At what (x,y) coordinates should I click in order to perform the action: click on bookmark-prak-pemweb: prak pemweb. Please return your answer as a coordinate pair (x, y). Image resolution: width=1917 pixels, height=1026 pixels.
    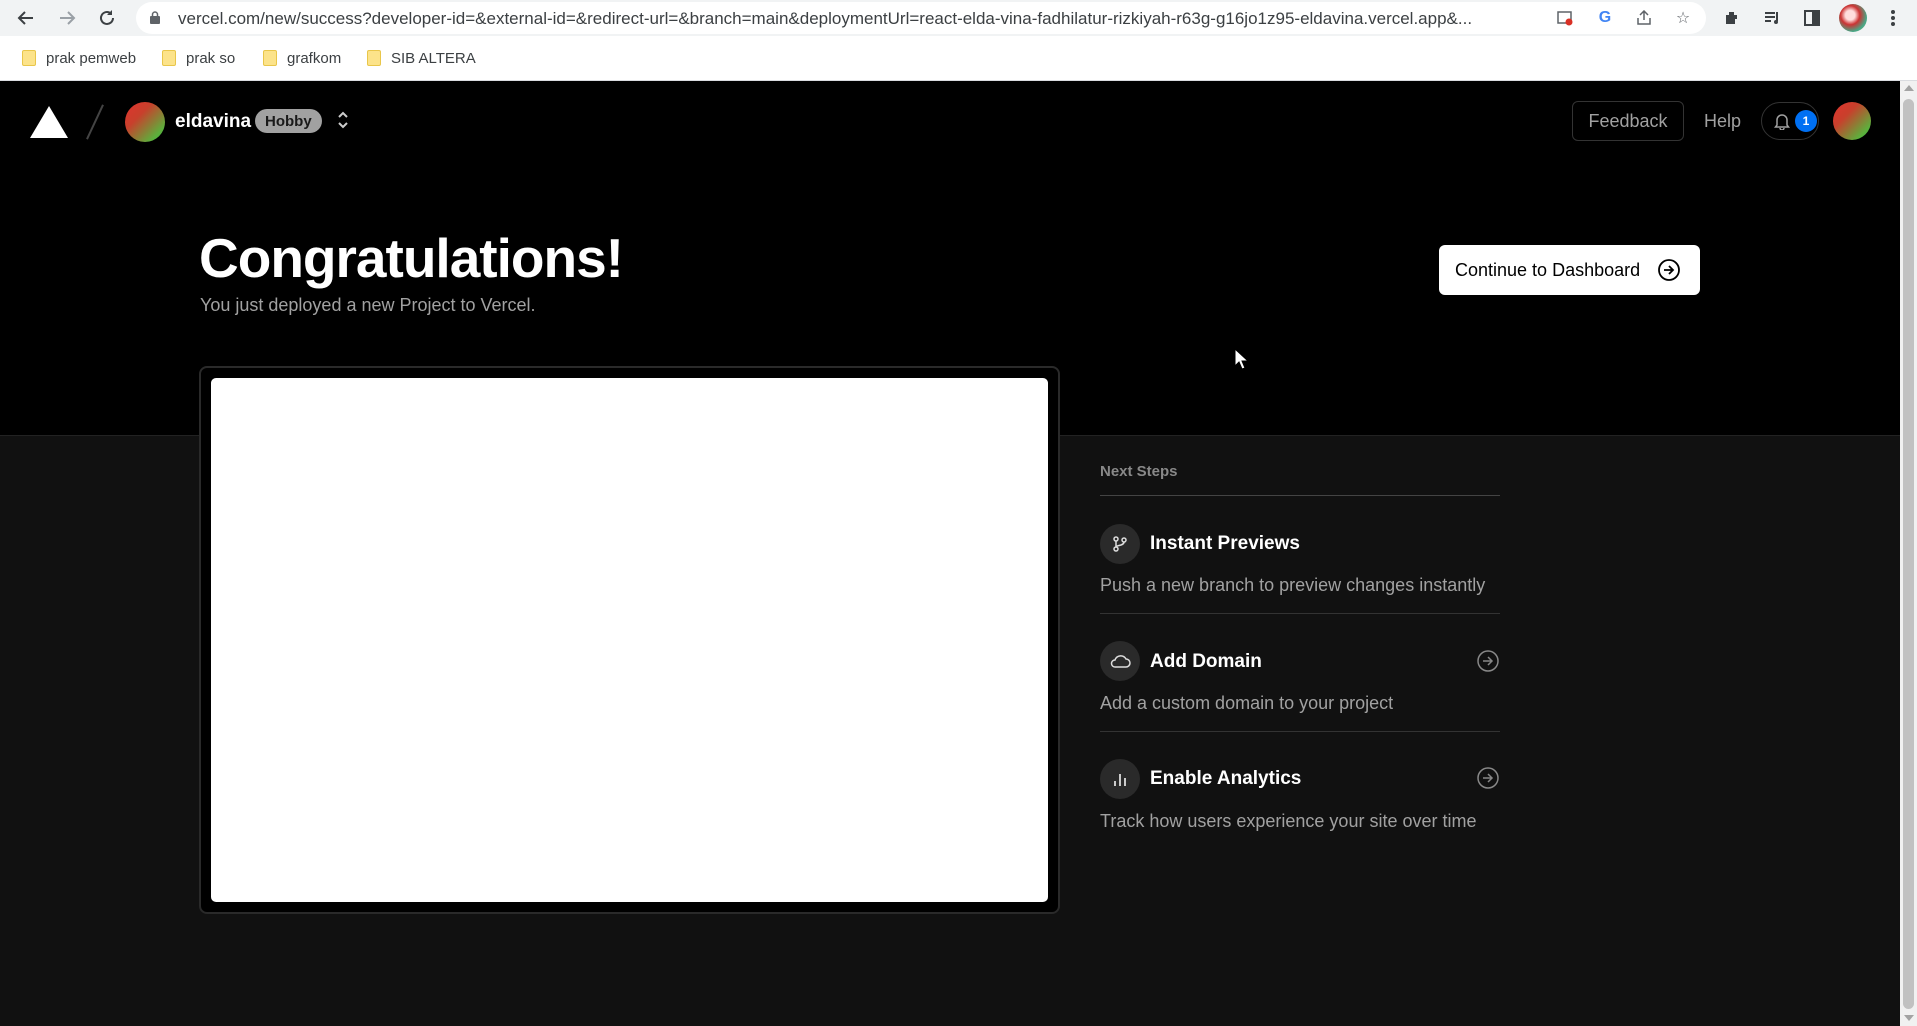
    Looking at the image, I should click on (79, 58).